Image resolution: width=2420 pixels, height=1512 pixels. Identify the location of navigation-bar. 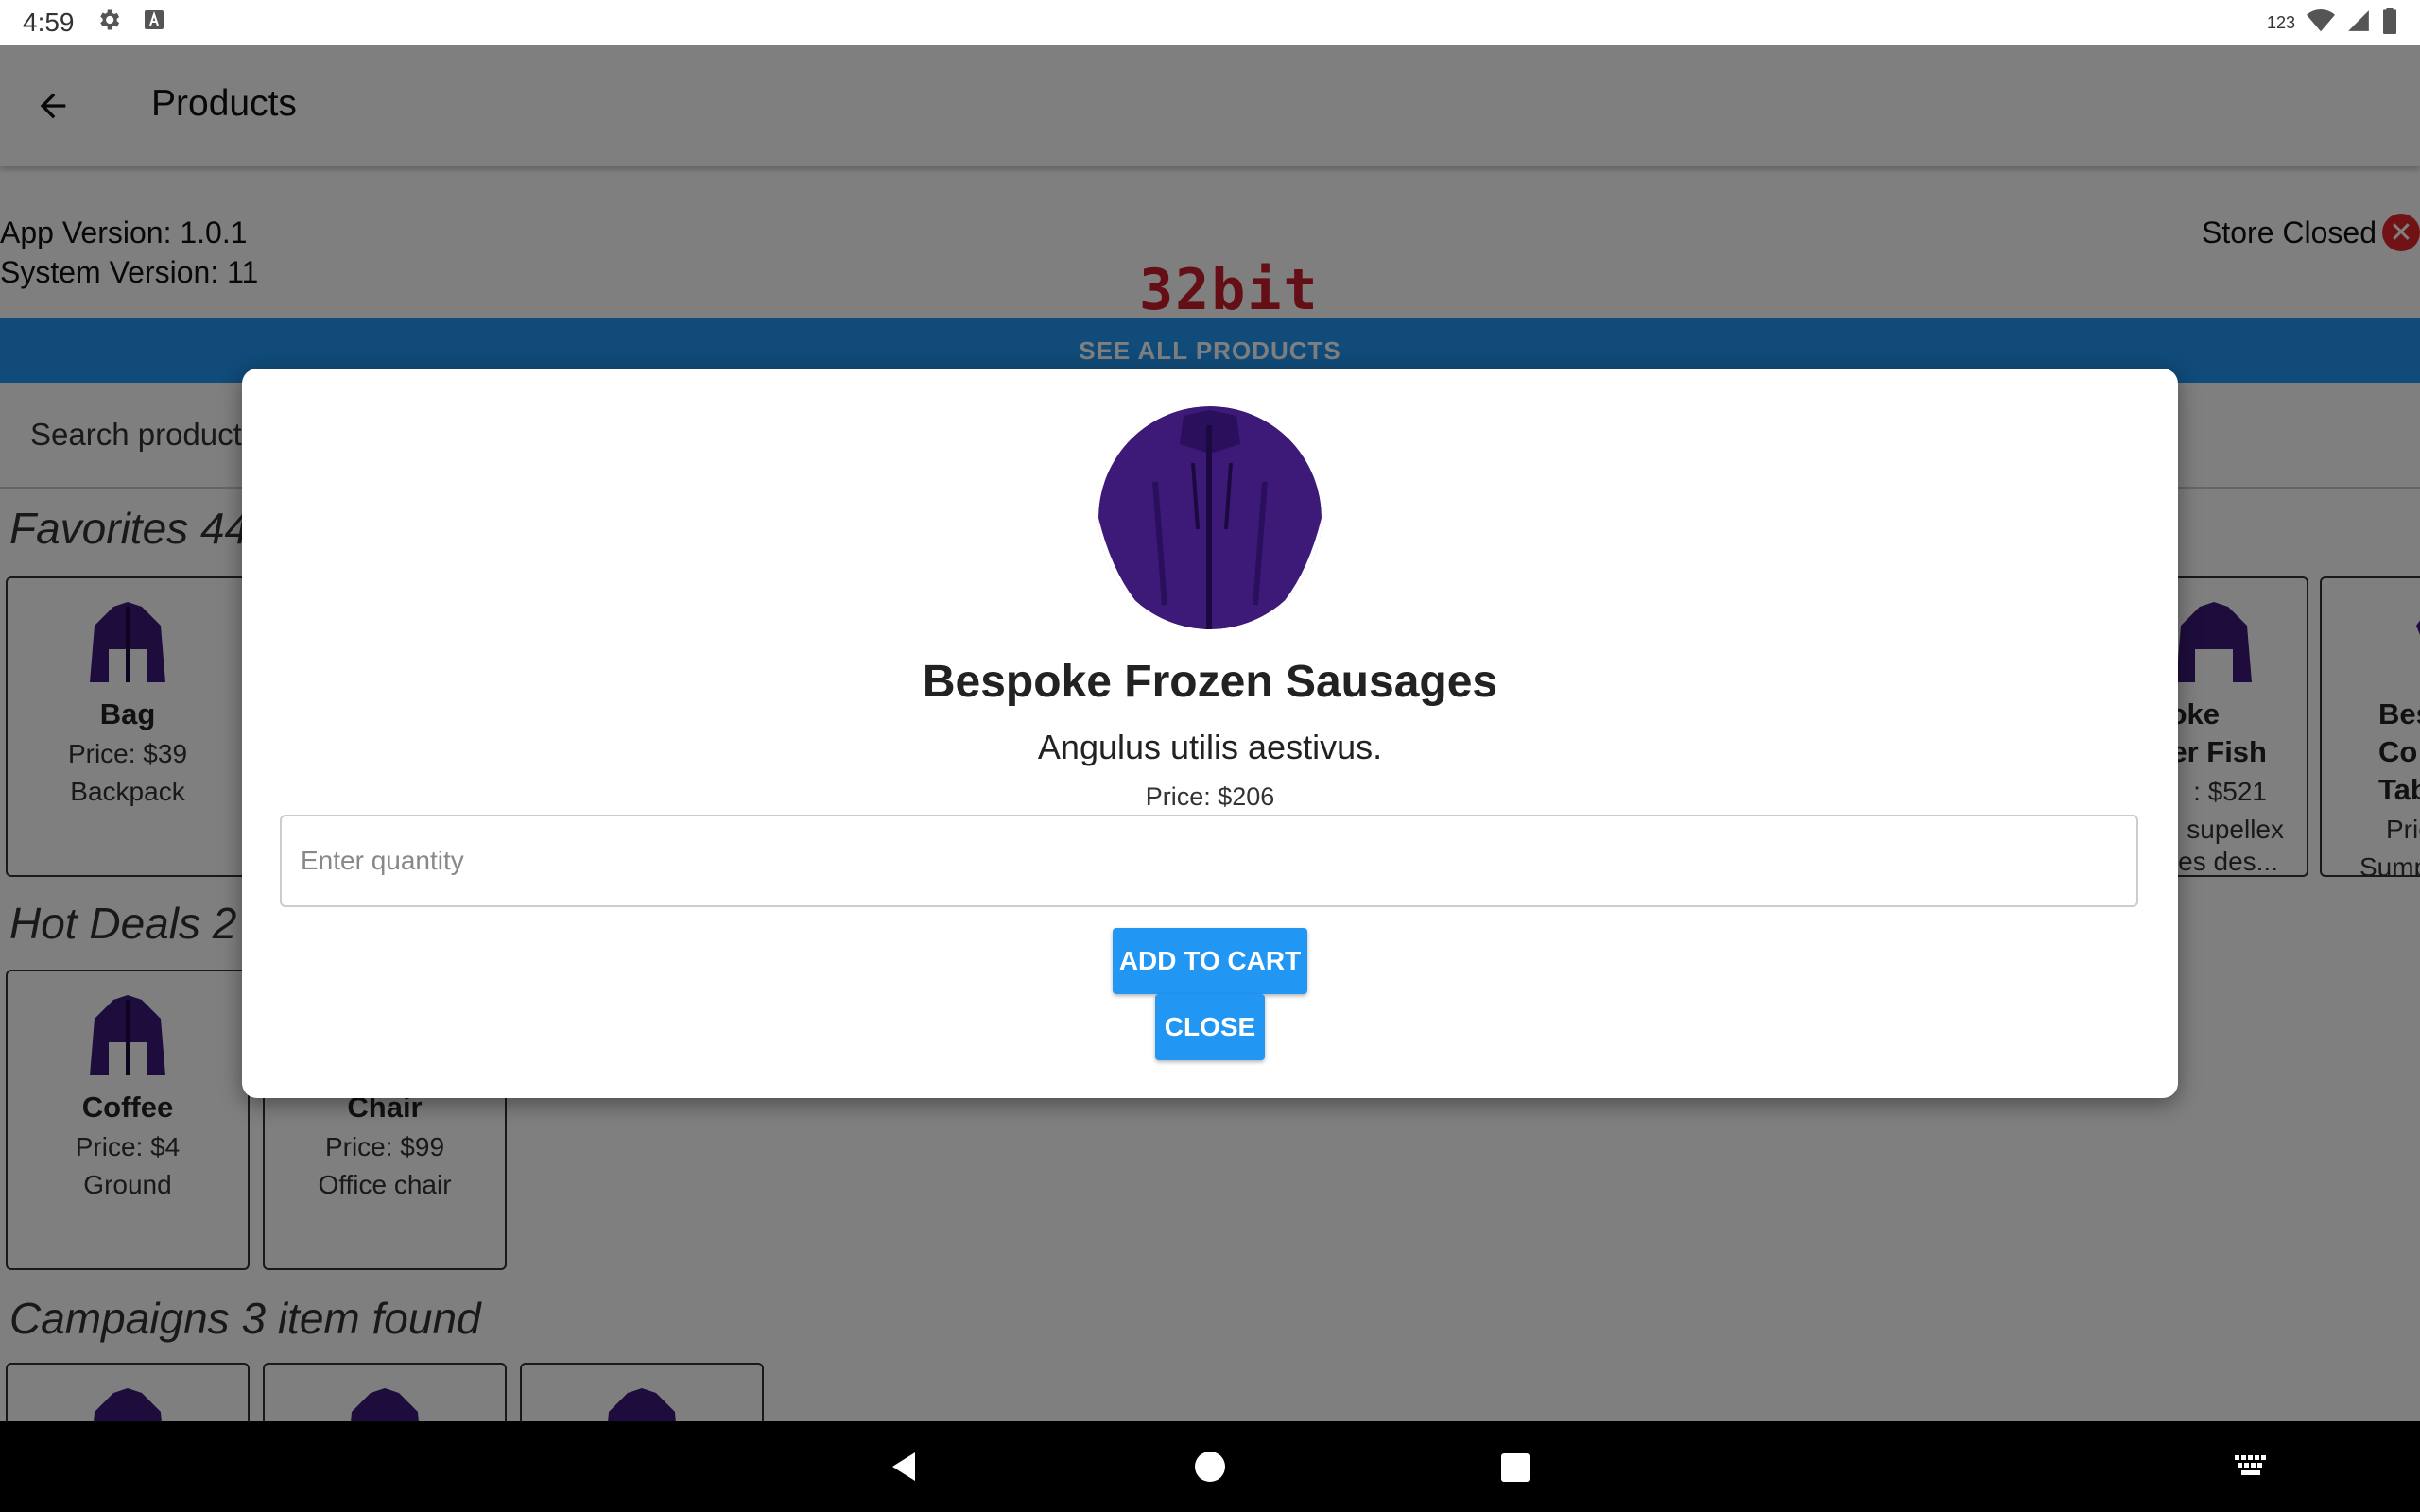
(1210, 1466).